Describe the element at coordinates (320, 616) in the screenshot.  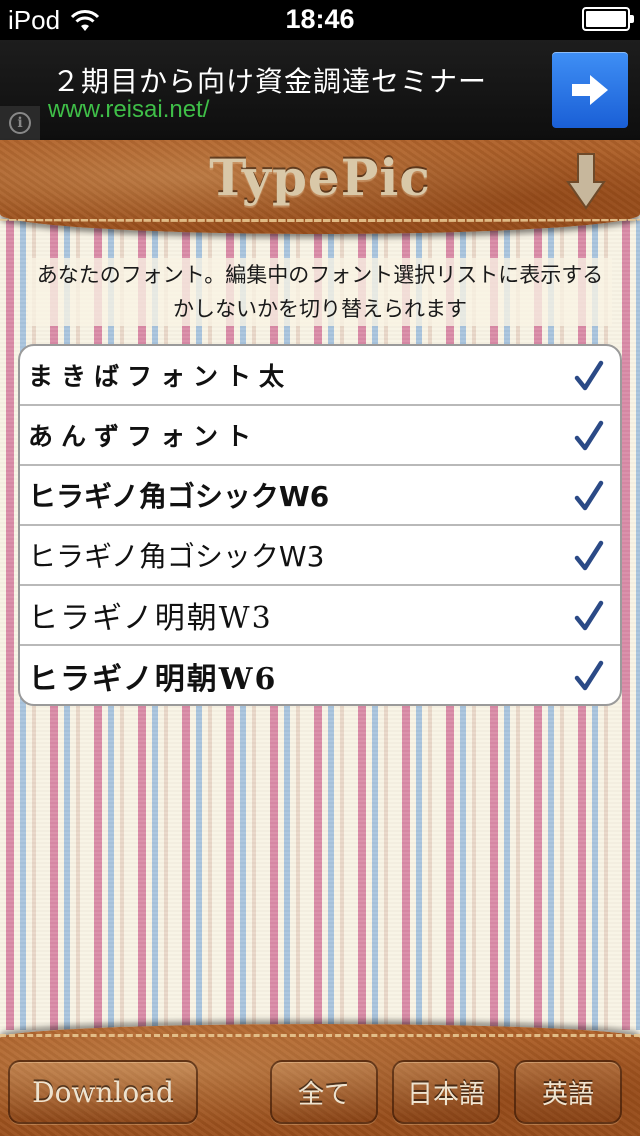
I see `font-row-mincho-w3: ヒラギノ明朝W3` at that location.